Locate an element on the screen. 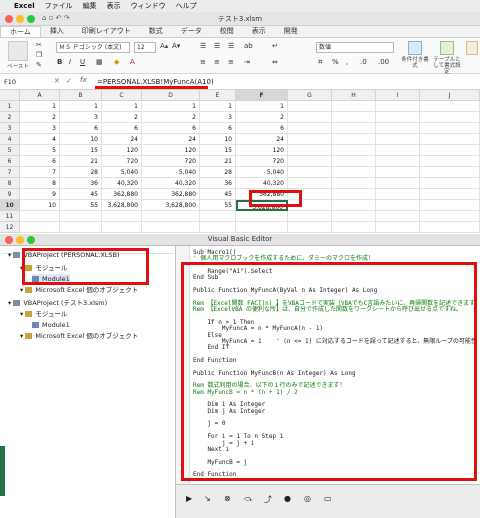  format-painter-icon: ✎ is located at coordinates (39, 65).